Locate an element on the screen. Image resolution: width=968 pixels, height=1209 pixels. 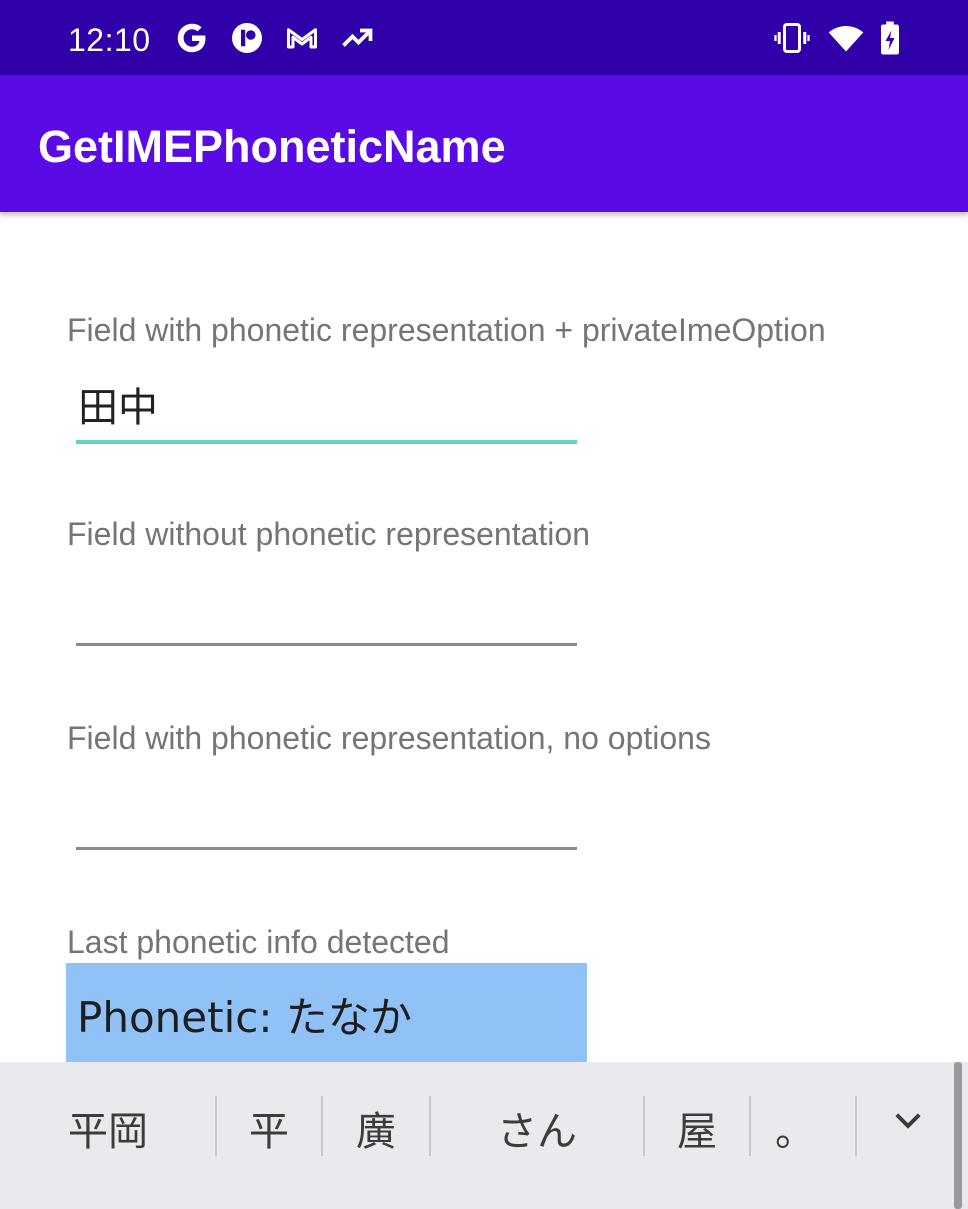
phonetic-result-box: Phonetic: たなか is located at coordinates (326, 1012).